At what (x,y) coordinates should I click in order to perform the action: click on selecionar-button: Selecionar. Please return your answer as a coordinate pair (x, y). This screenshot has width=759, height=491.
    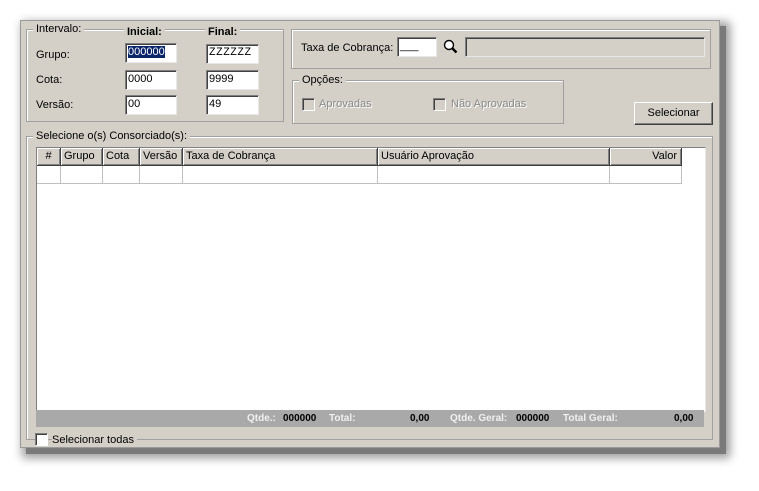
    Looking at the image, I should click on (673, 113).